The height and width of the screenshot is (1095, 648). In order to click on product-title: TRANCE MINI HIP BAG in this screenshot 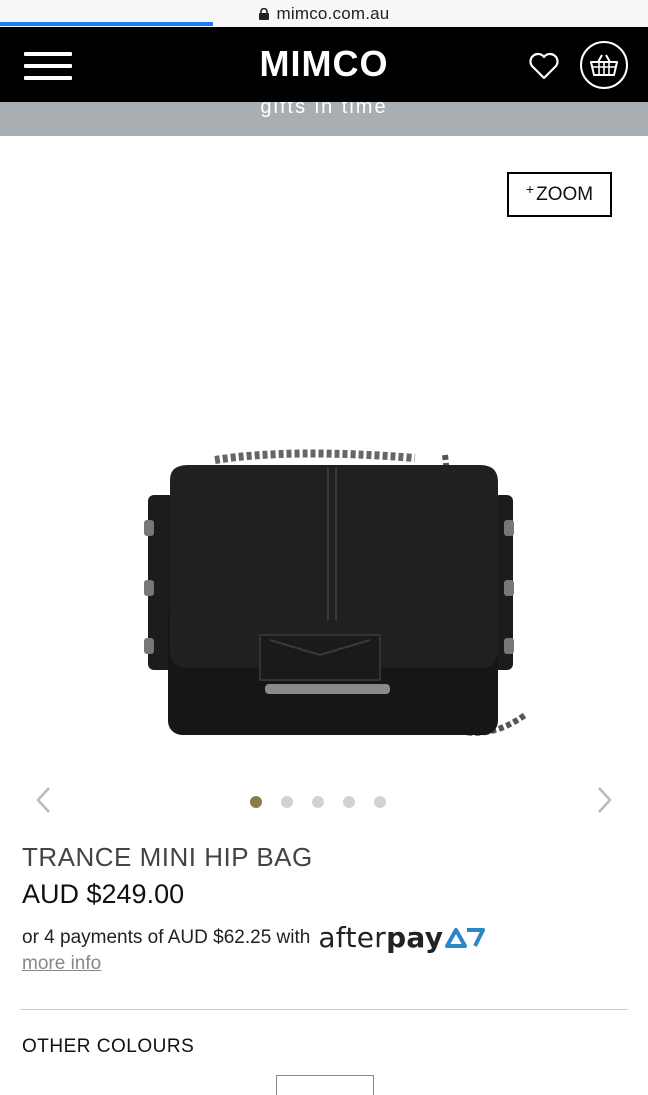, I will do `click(167, 857)`.